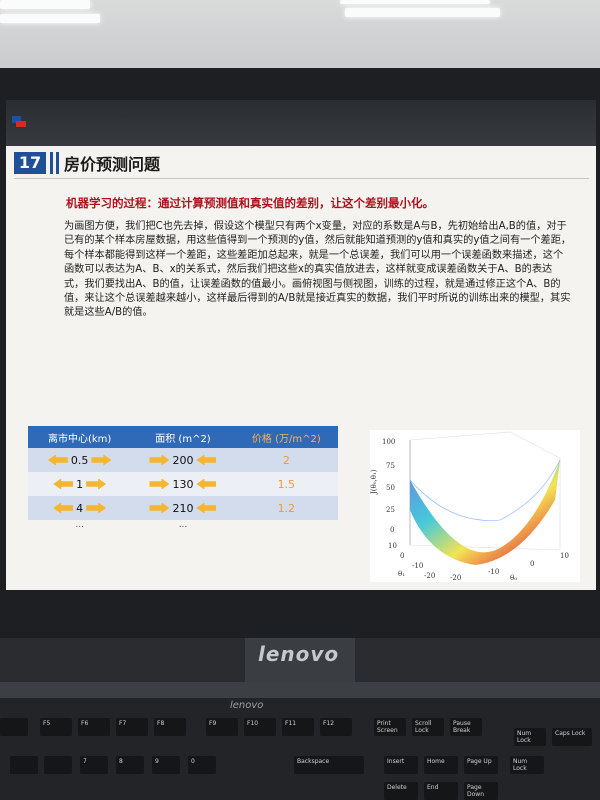  What do you see at coordinates (402, 556) in the screenshot?
I see `left-tick: 0` at bounding box center [402, 556].